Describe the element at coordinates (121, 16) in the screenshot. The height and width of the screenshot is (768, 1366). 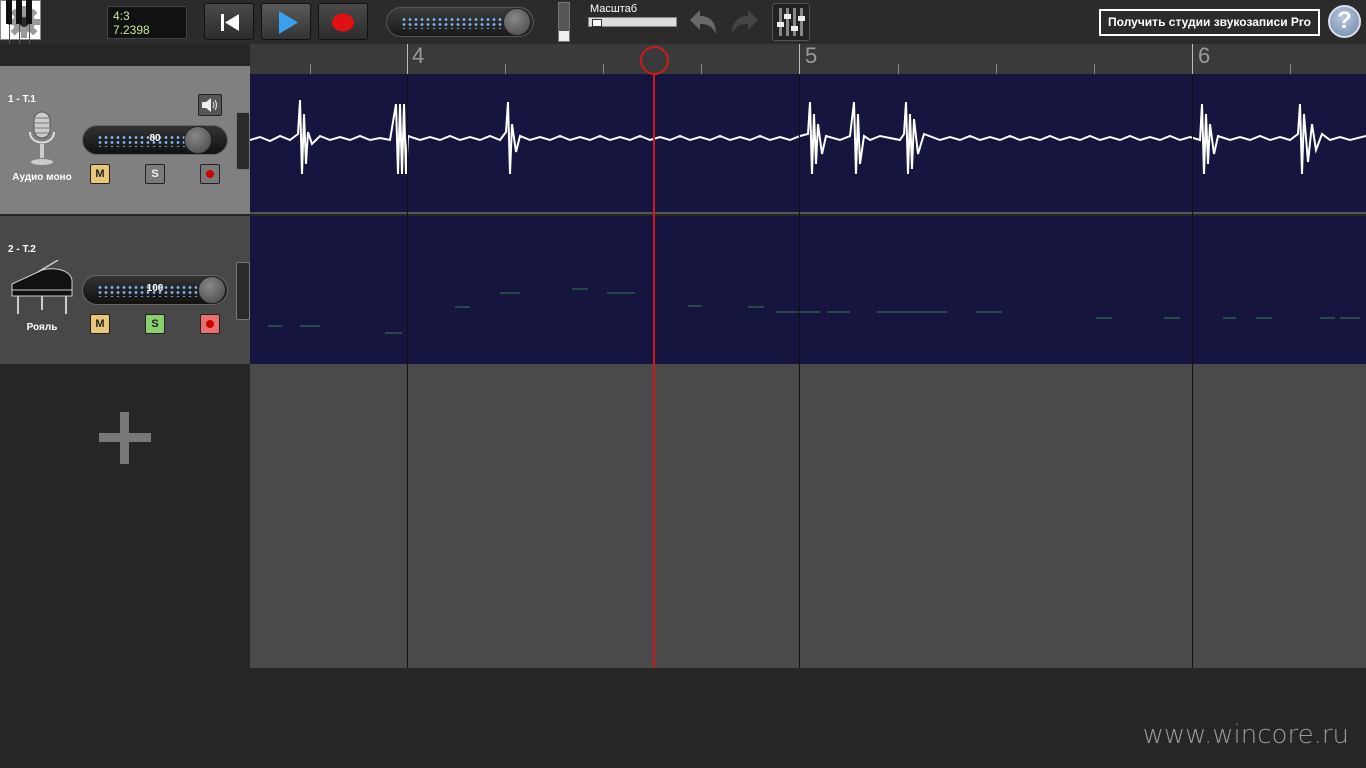
I see `time-signature: 4:3` at that location.